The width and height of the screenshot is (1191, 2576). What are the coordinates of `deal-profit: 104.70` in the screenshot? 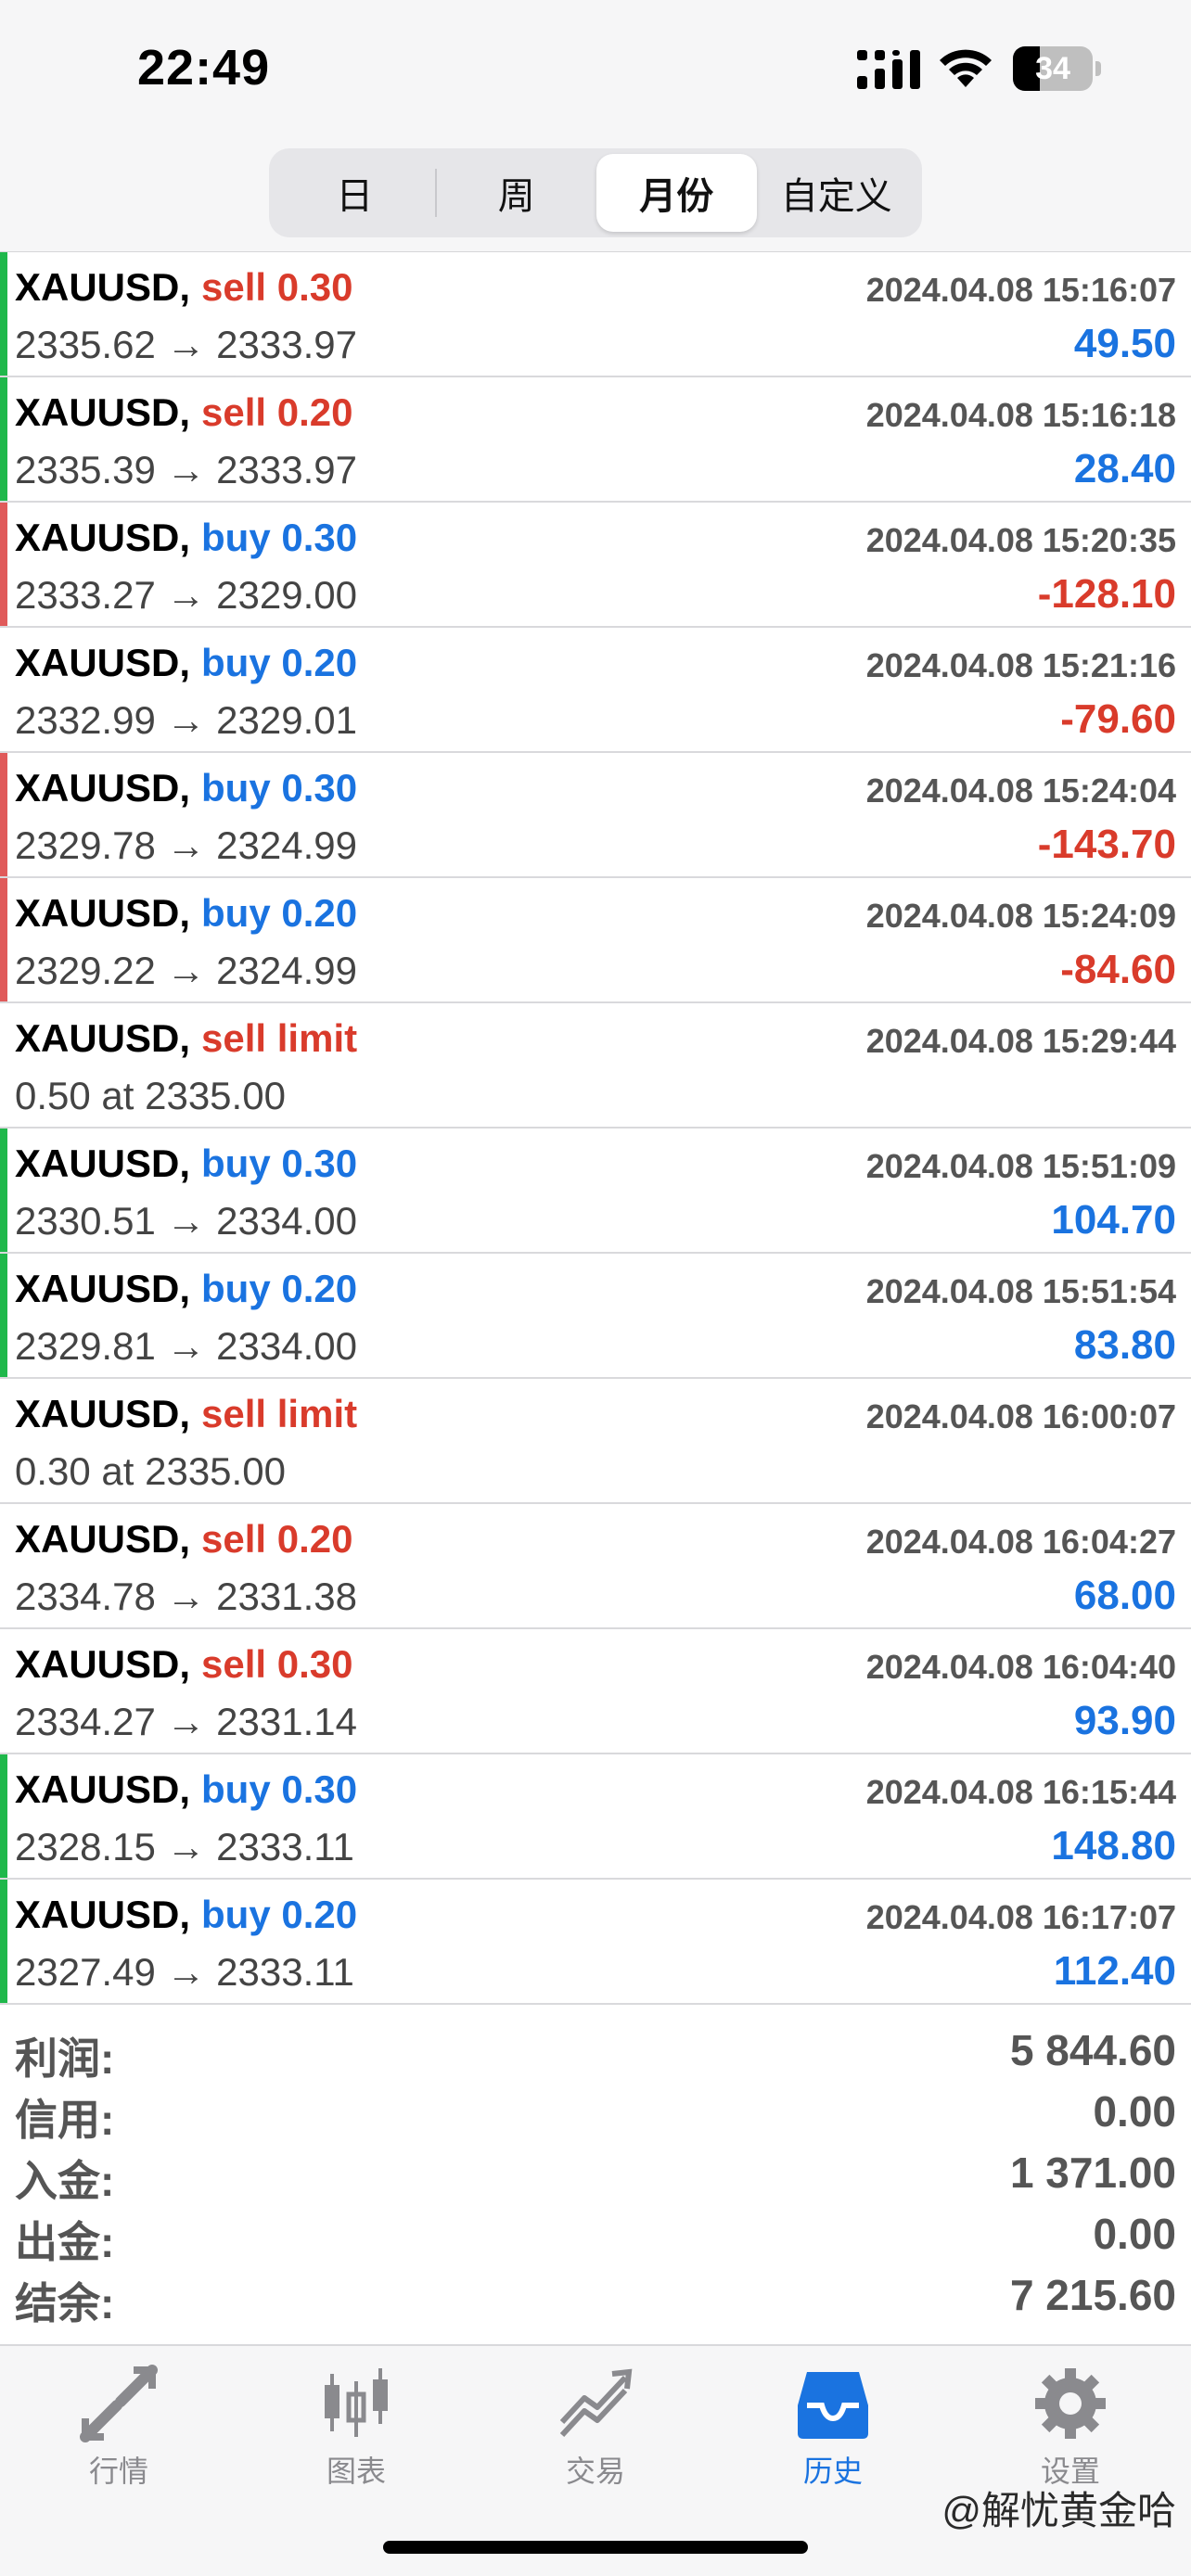 It's located at (1113, 1220).